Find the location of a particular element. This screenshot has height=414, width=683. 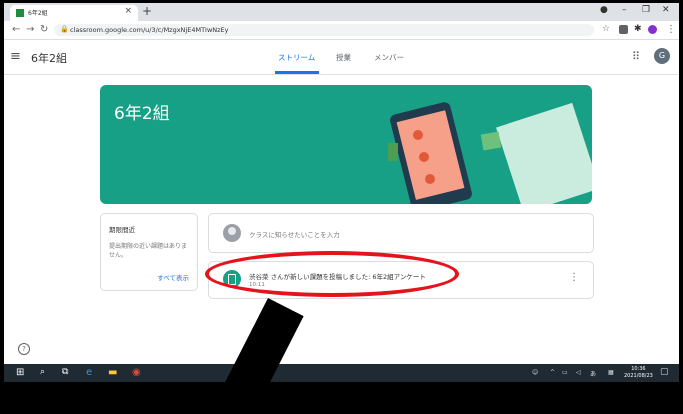

search-icon: ⌕ is located at coordinates (42, 372).